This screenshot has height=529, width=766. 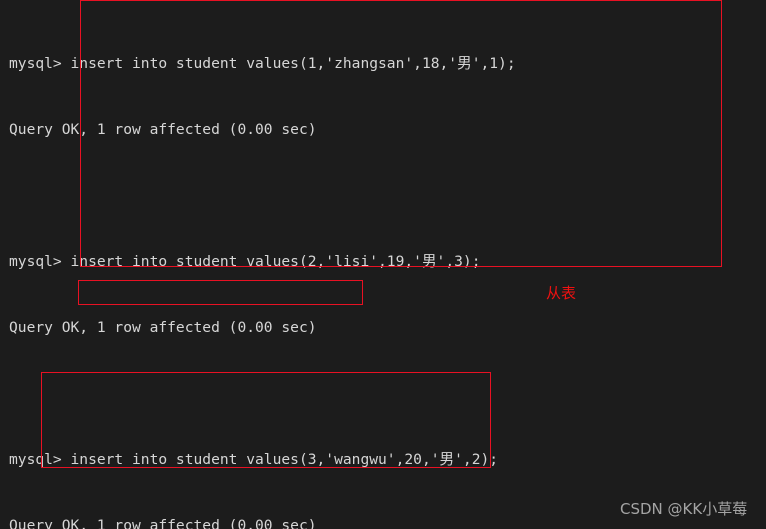 What do you see at coordinates (684, 509) in the screenshot?
I see `csdn-watermark: CSDN @KK小草莓` at bounding box center [684, 509].